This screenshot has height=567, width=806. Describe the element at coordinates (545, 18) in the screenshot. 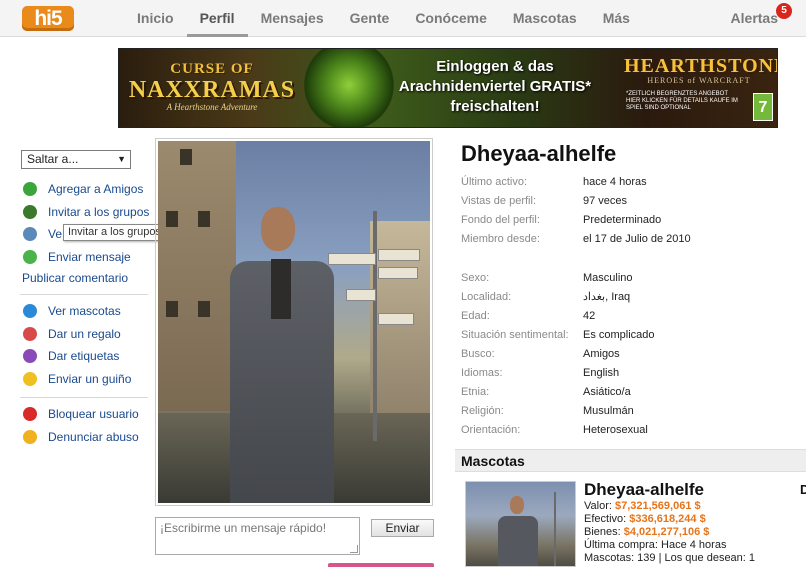

I see `nav-item-mascotas: Mascotas` at that location.